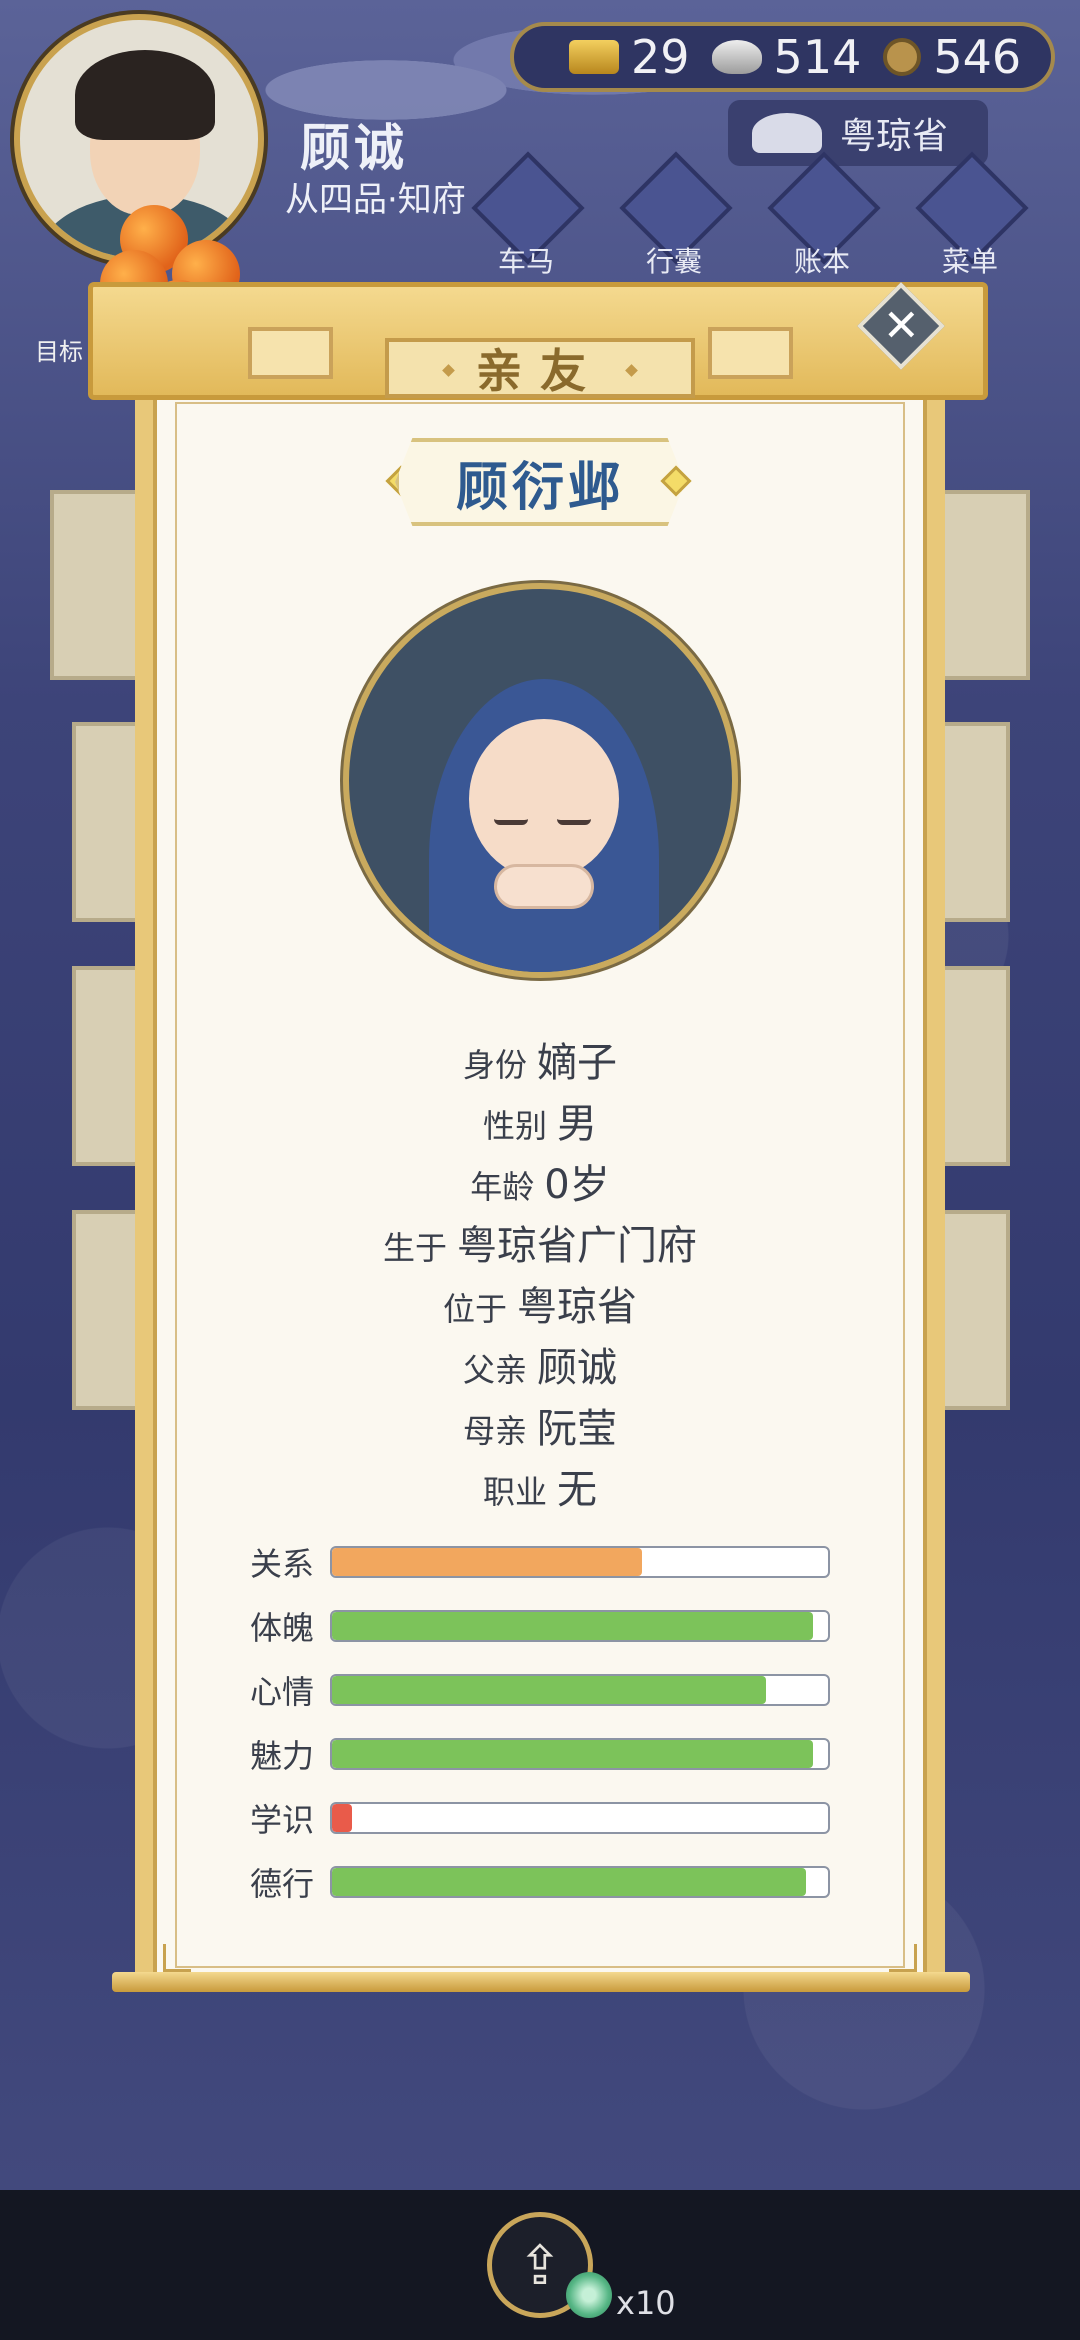 Image resolution: width=1080 pixels, height=2340 pixels. Describe the element at coordinates (577, 1063) in the screenshot. I see `info-value: 嫡子` at that location.